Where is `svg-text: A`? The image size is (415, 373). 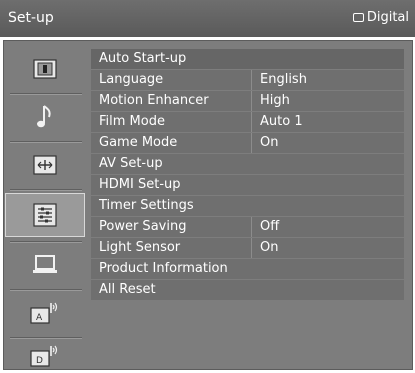
svg-text: A is located at coordinates (39, 318).